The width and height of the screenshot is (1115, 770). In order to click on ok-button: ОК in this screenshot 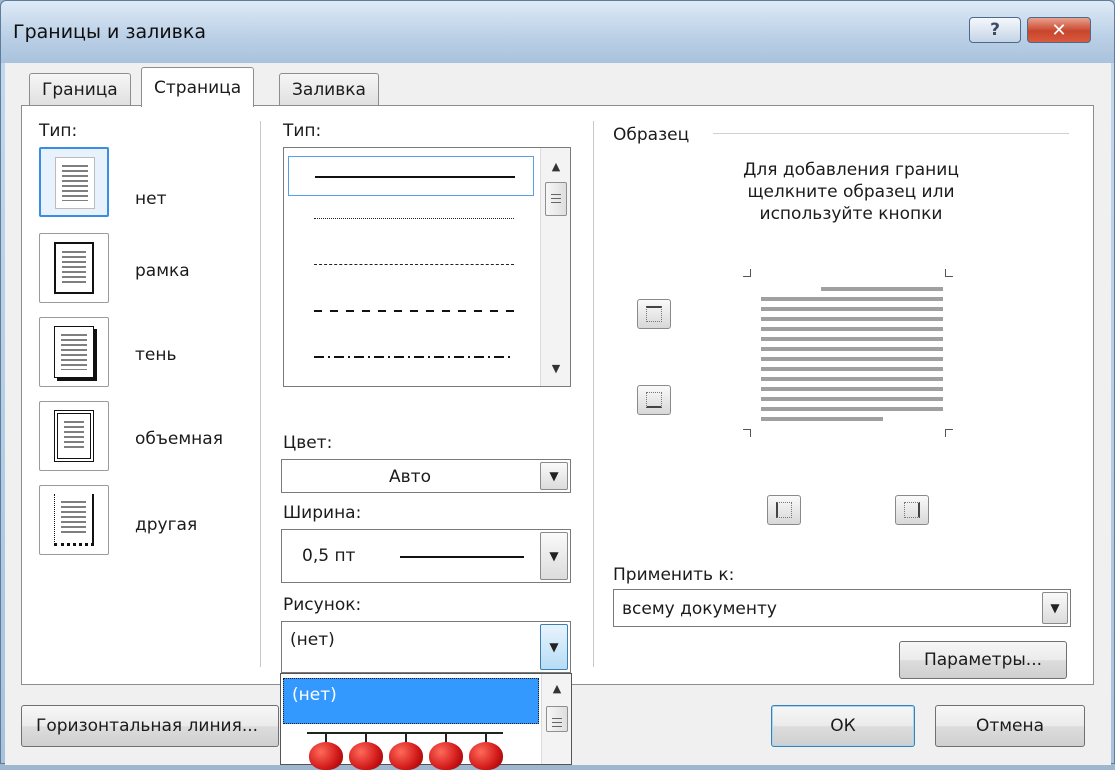, I will do `click(843, 726)`.